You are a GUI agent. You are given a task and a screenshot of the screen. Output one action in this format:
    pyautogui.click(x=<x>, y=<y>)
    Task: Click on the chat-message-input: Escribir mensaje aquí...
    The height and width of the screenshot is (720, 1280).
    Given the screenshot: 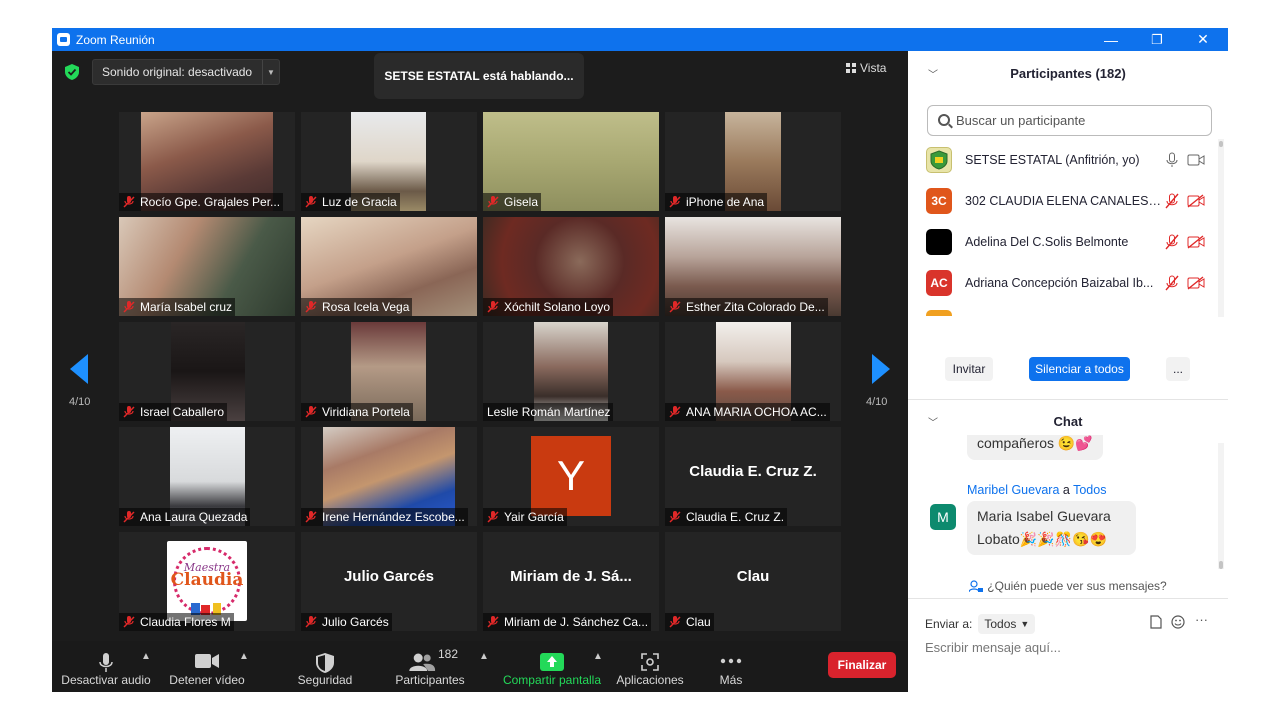 What is the action you would take?
    pyautogui.click(x=1070, y=647)
    